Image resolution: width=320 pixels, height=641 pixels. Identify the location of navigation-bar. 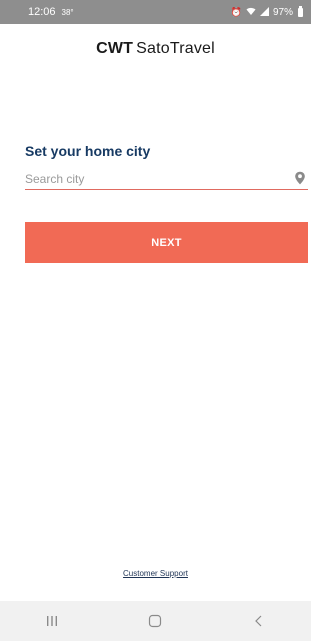
(155, 621).